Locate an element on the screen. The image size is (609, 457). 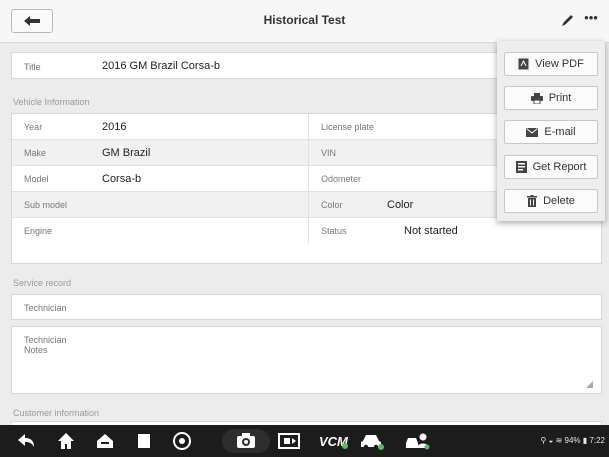
make-label: Make is located at coordinates (35, 153).